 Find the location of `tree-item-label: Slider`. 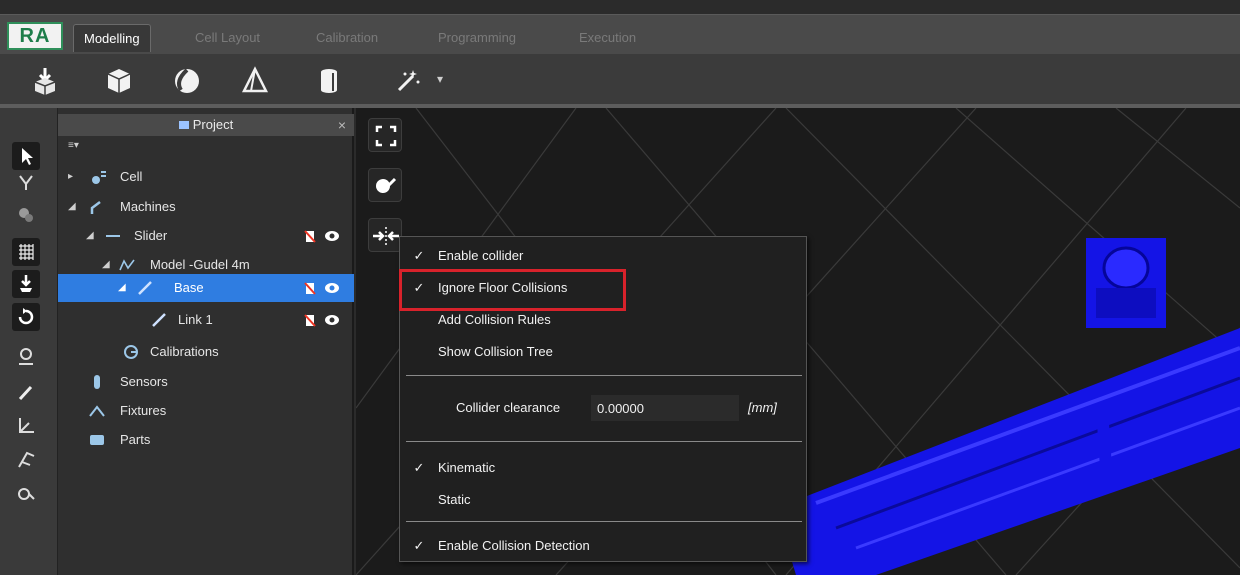

tree-item-label: Slider is located at coordinates (151, 235).